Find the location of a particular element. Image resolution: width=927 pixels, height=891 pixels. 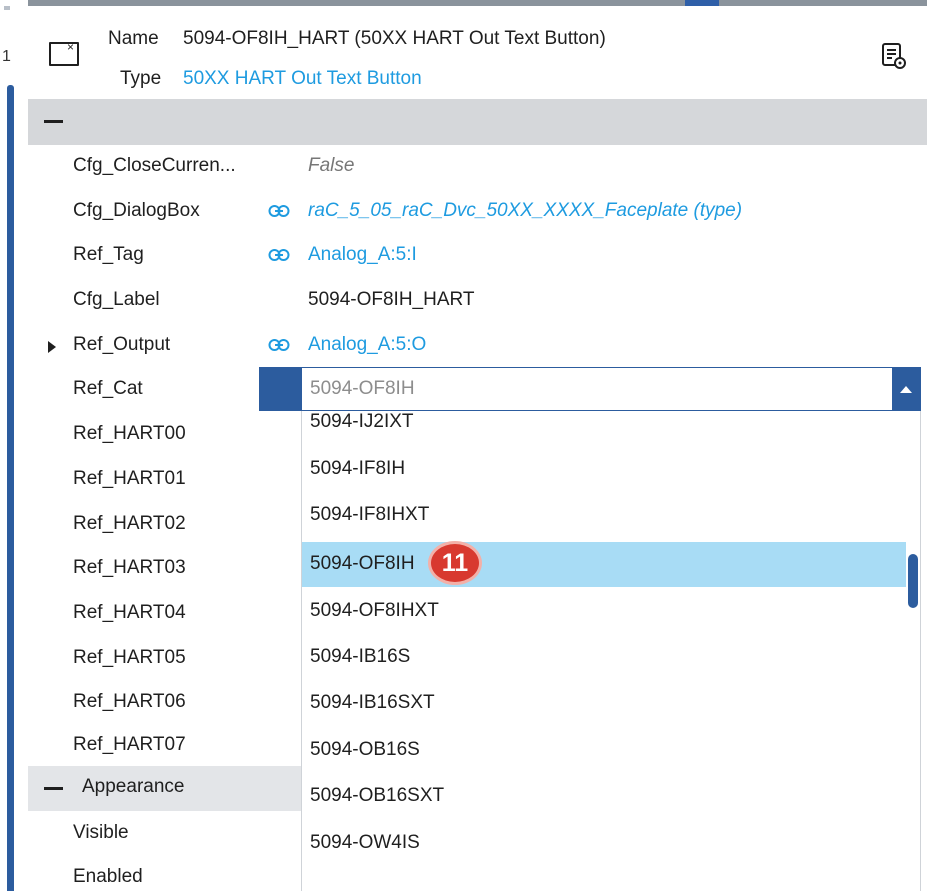

chevron-up-icon is located at coordinates (906, 389).